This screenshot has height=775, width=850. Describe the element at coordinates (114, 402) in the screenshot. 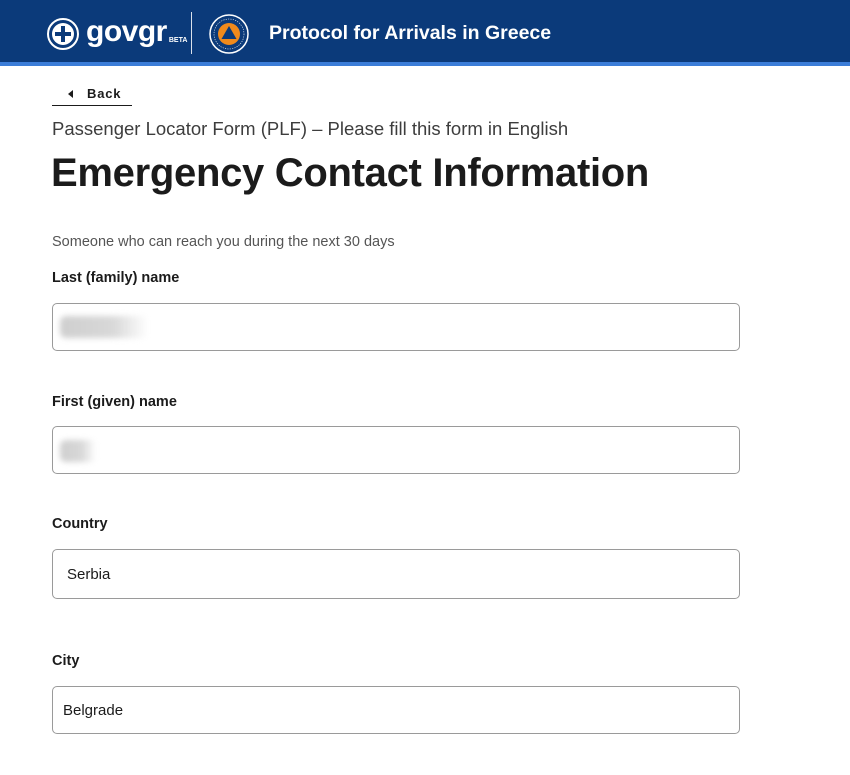

I see `first-name-label: First (given) name` at that location.